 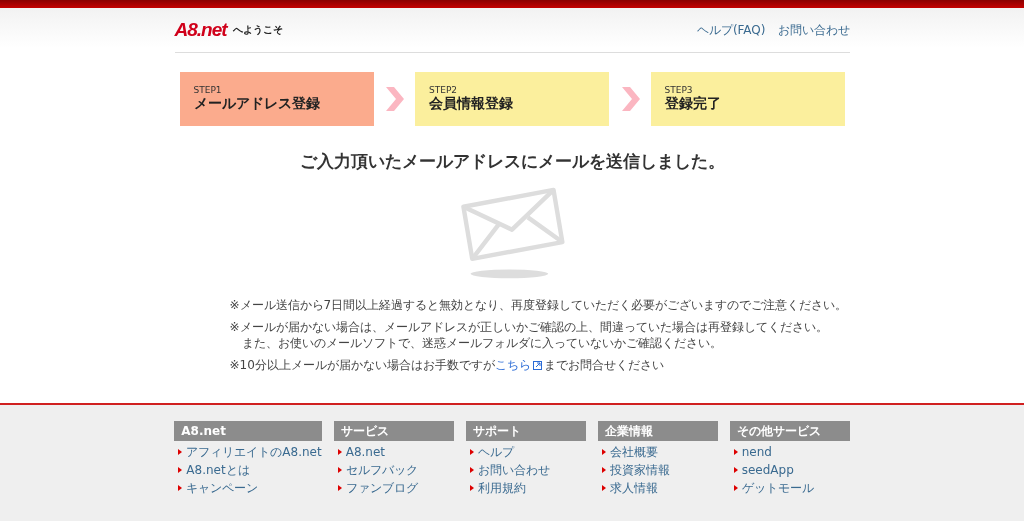 I want to click on step-number: STEP3, so click(x=679, y=90).